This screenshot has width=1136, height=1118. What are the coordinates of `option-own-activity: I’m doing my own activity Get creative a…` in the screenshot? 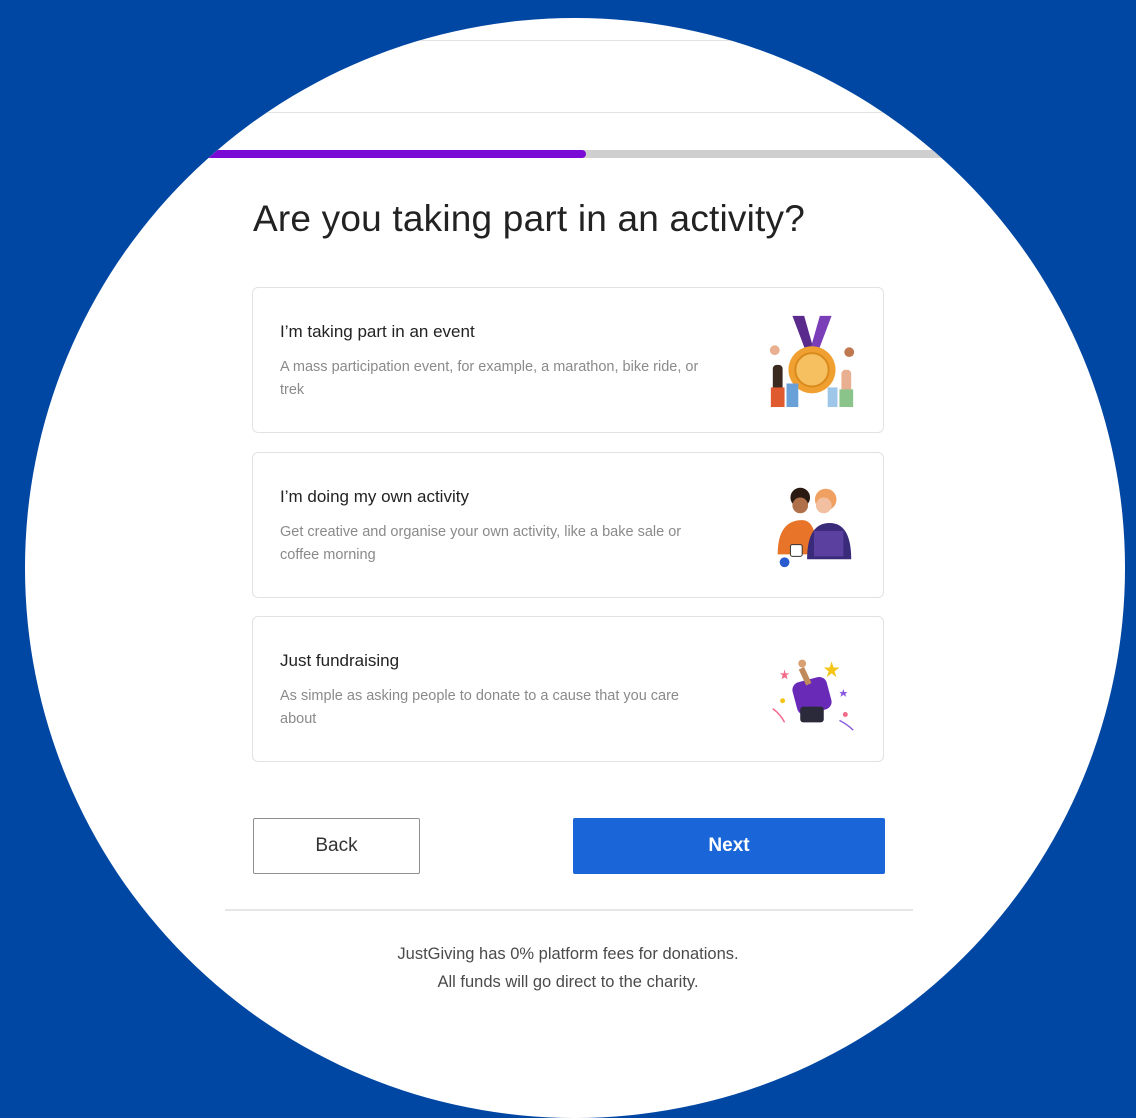 It's located at (568, 525).